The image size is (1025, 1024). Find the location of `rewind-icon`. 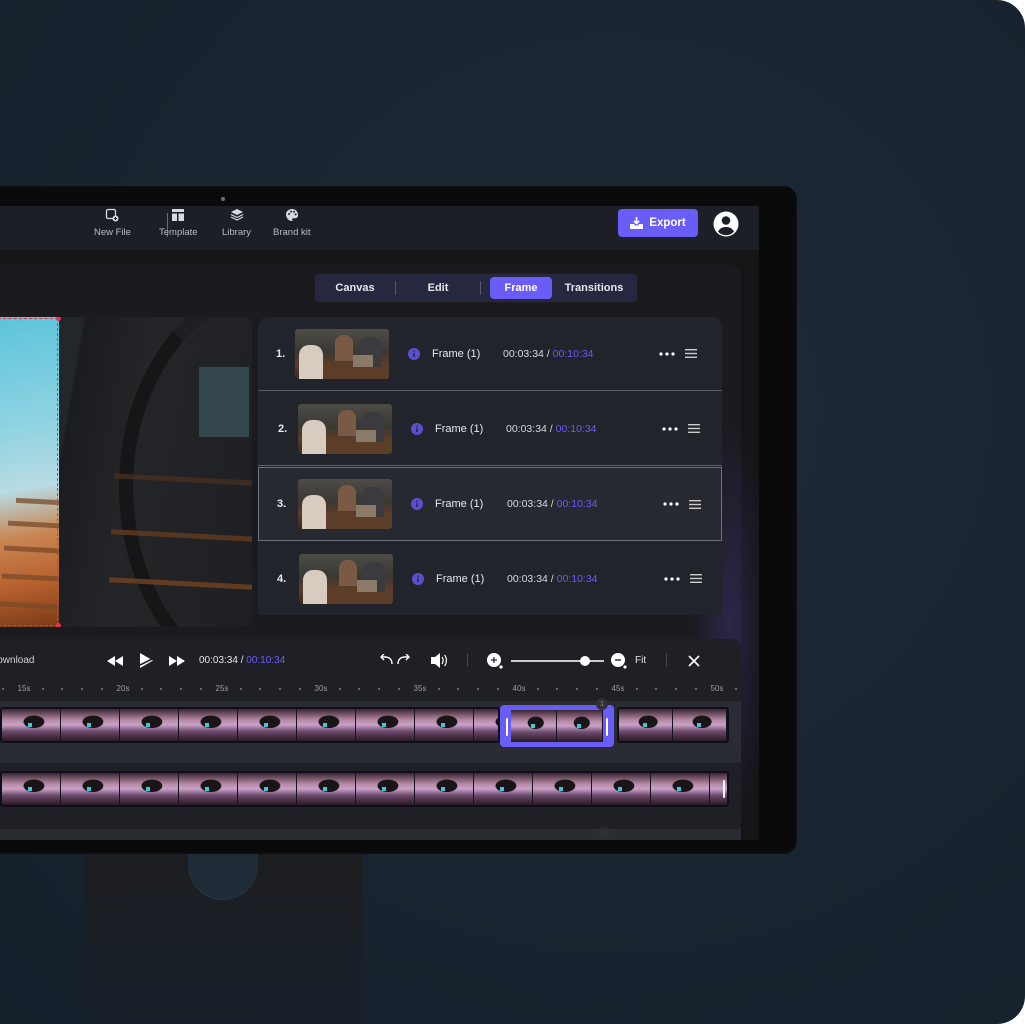

rewind-icon is located at coordinates (115, 661).